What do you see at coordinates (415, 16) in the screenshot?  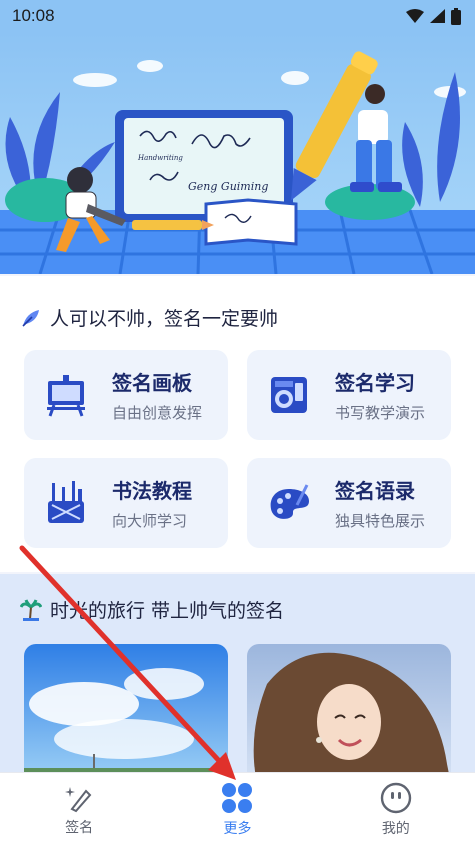 I see `wifi-icon` at bounding box center [415, 16].